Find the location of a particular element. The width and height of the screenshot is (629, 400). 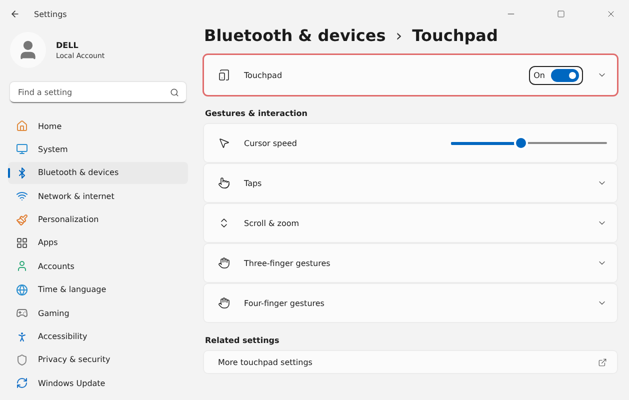

search-icon is located at coordinates (174, 92).